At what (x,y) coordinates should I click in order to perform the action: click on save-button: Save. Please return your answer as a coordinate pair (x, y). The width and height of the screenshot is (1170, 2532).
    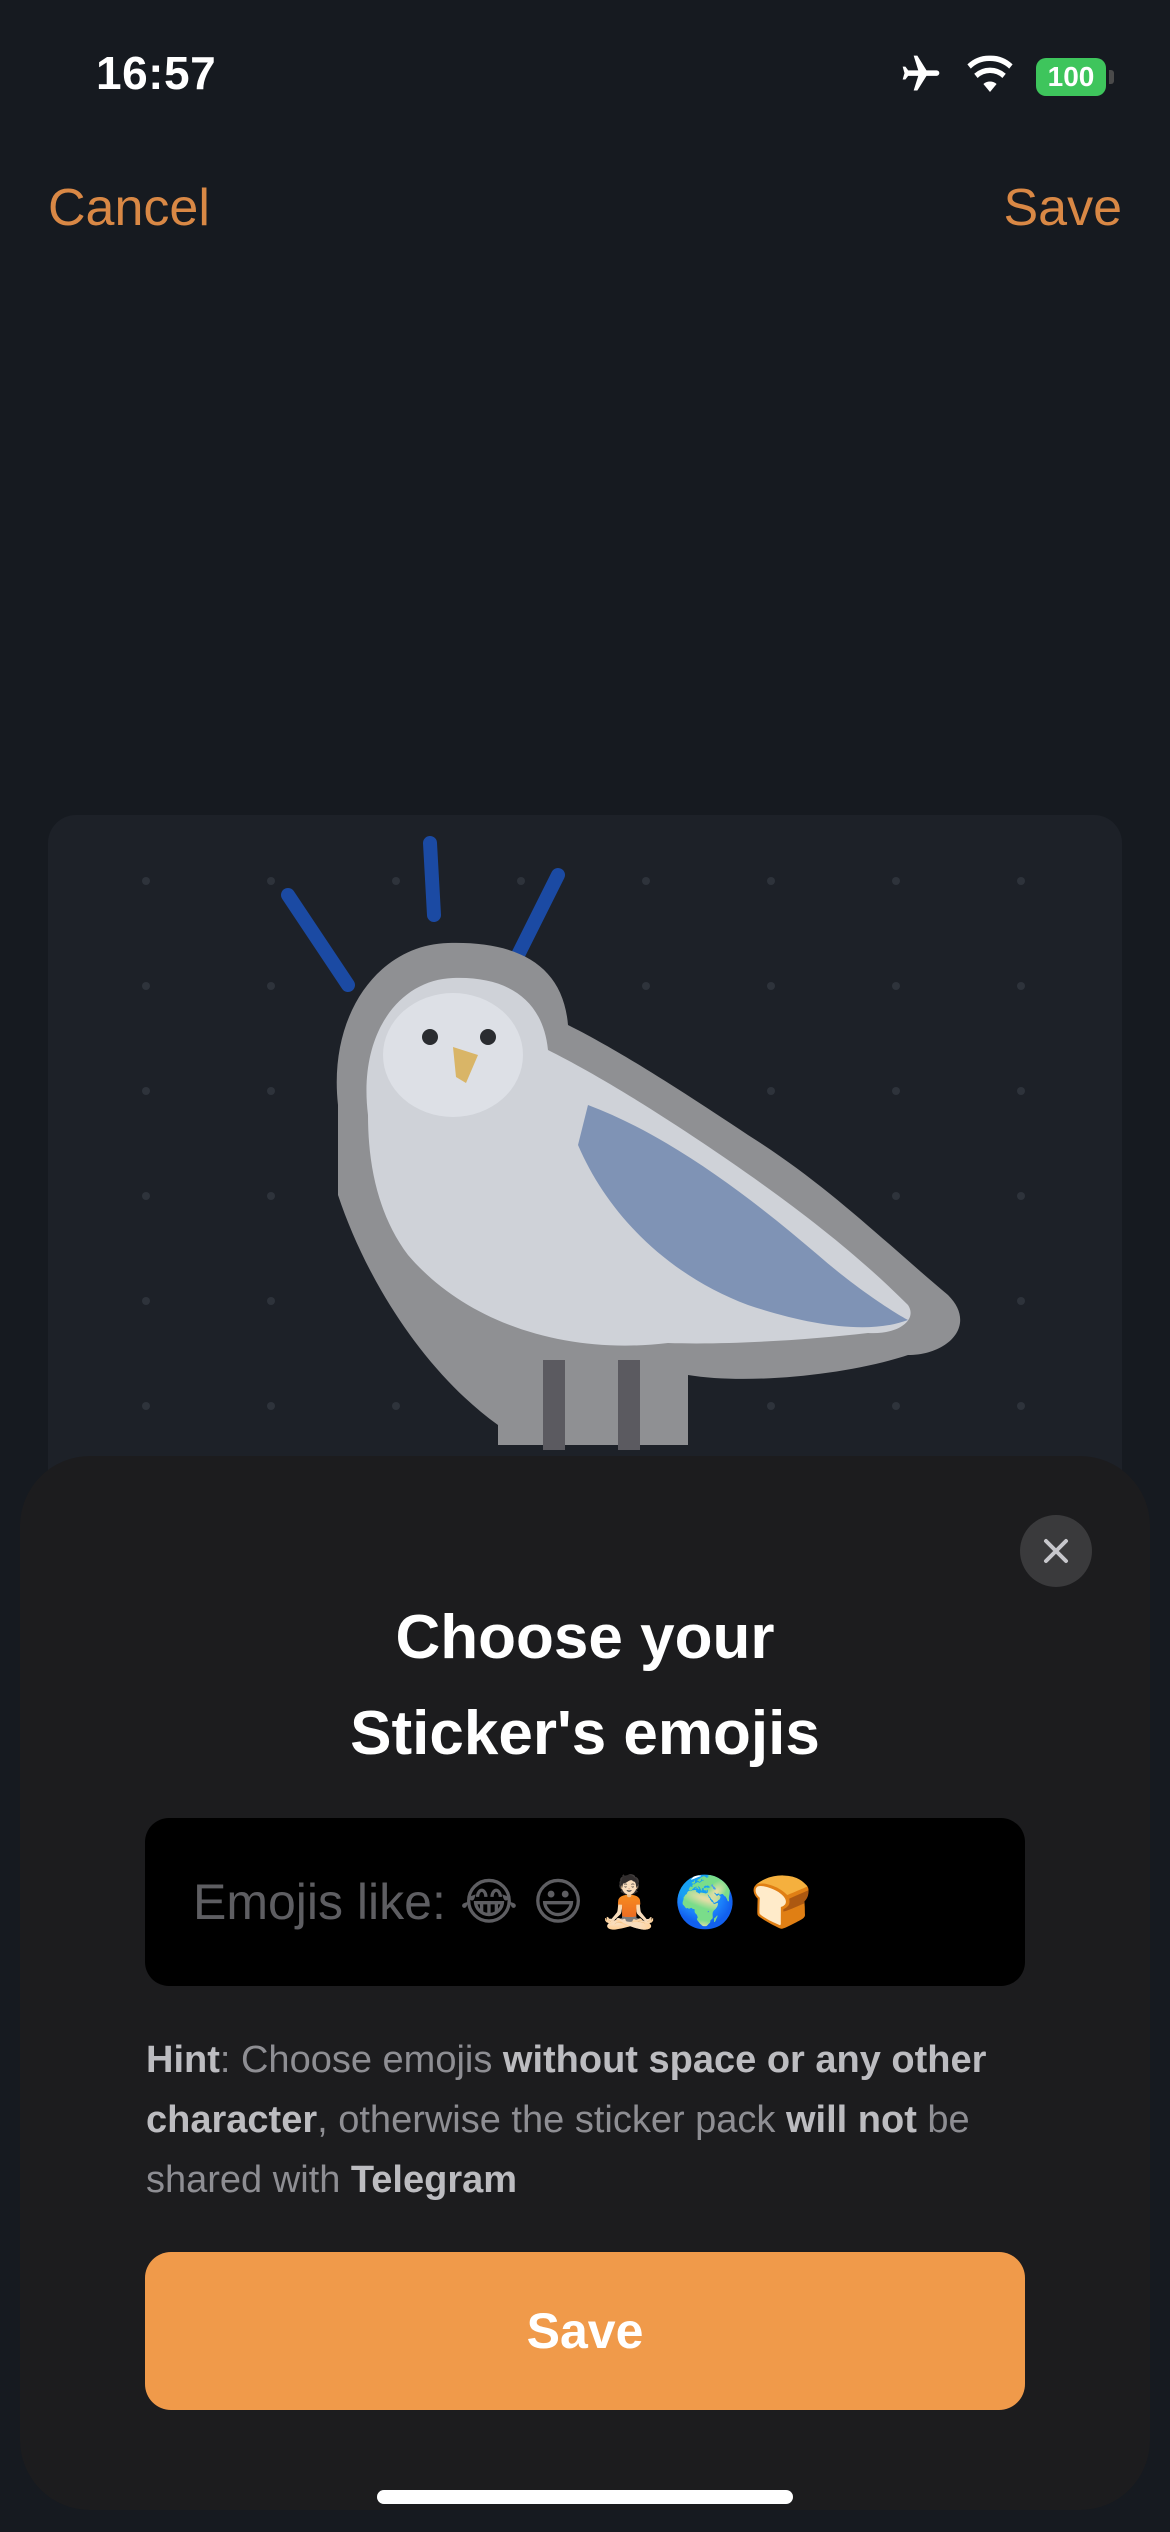
    Looking at the image, I should click on (585, 2331).